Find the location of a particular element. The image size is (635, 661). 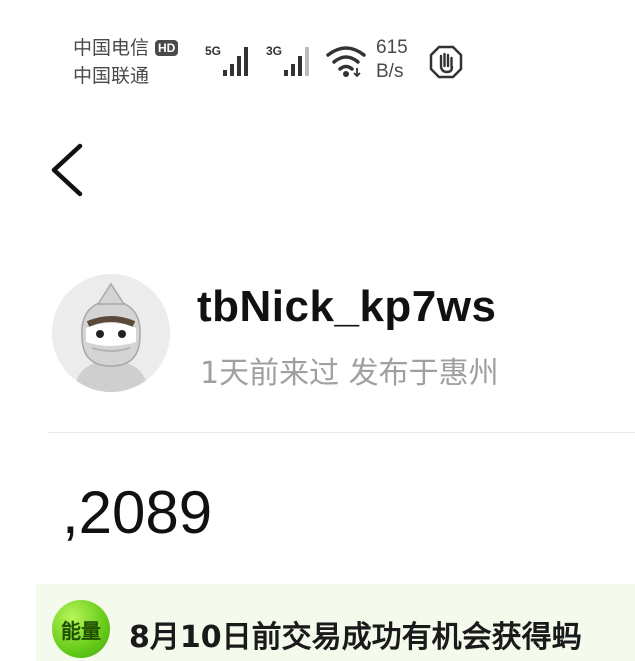

promo-banner: 能量 8月10日前交易成功有机会获得蚂 is located at coordinates (335, 622).